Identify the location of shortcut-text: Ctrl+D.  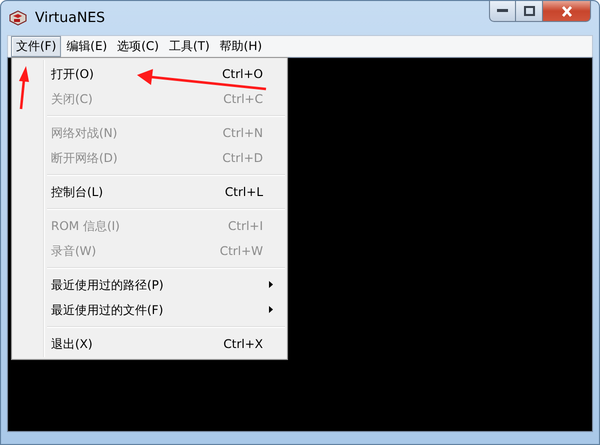
(242, 158).